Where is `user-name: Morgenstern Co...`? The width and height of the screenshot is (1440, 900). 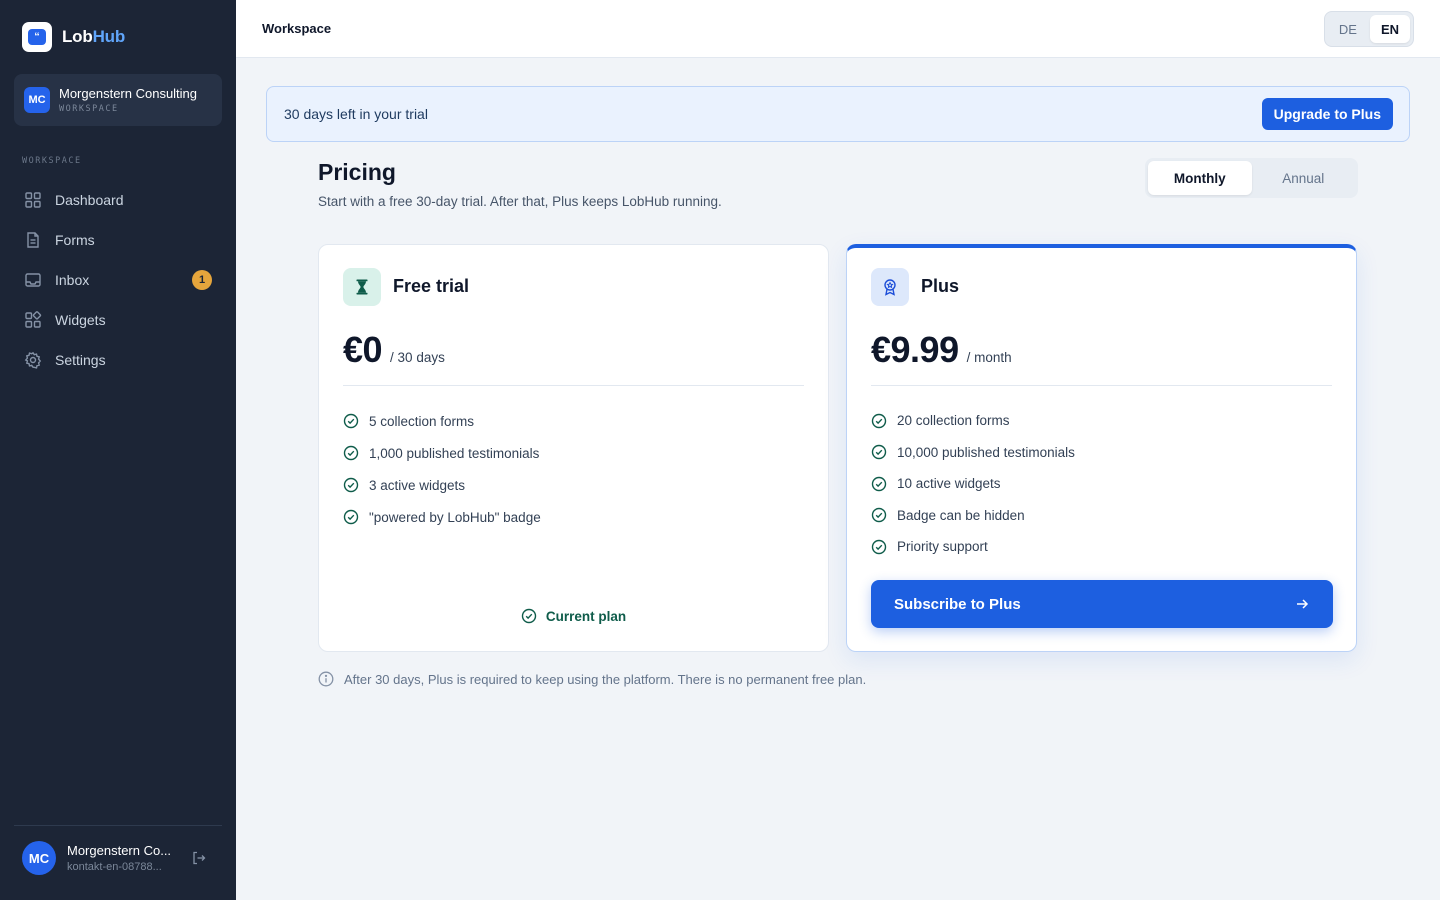 user-name: Morgenstern Co... is located at coordinates (119, 850).